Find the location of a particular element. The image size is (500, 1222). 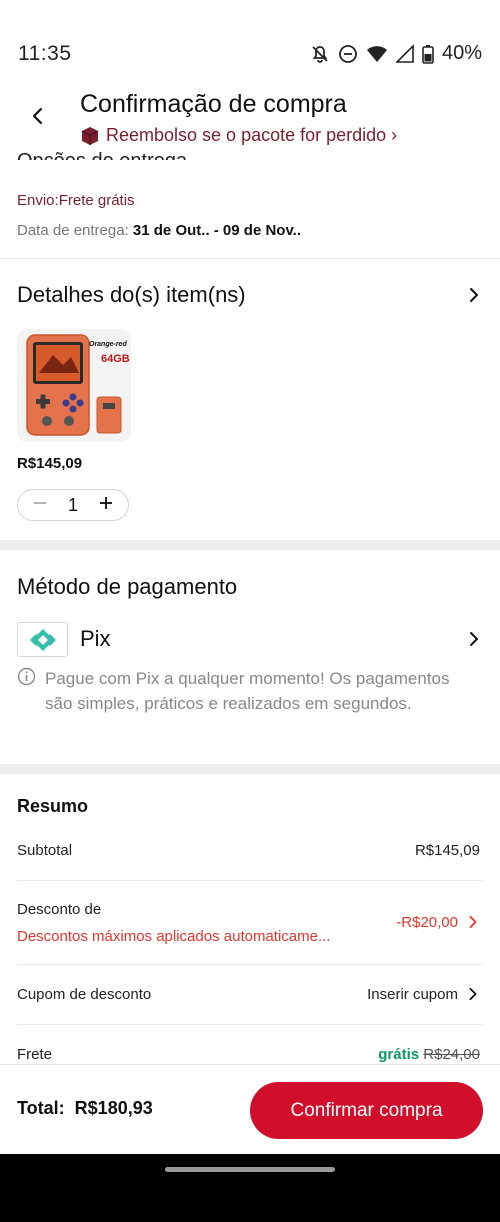

quantity-value: 1 is located at coordinates (73, 505).